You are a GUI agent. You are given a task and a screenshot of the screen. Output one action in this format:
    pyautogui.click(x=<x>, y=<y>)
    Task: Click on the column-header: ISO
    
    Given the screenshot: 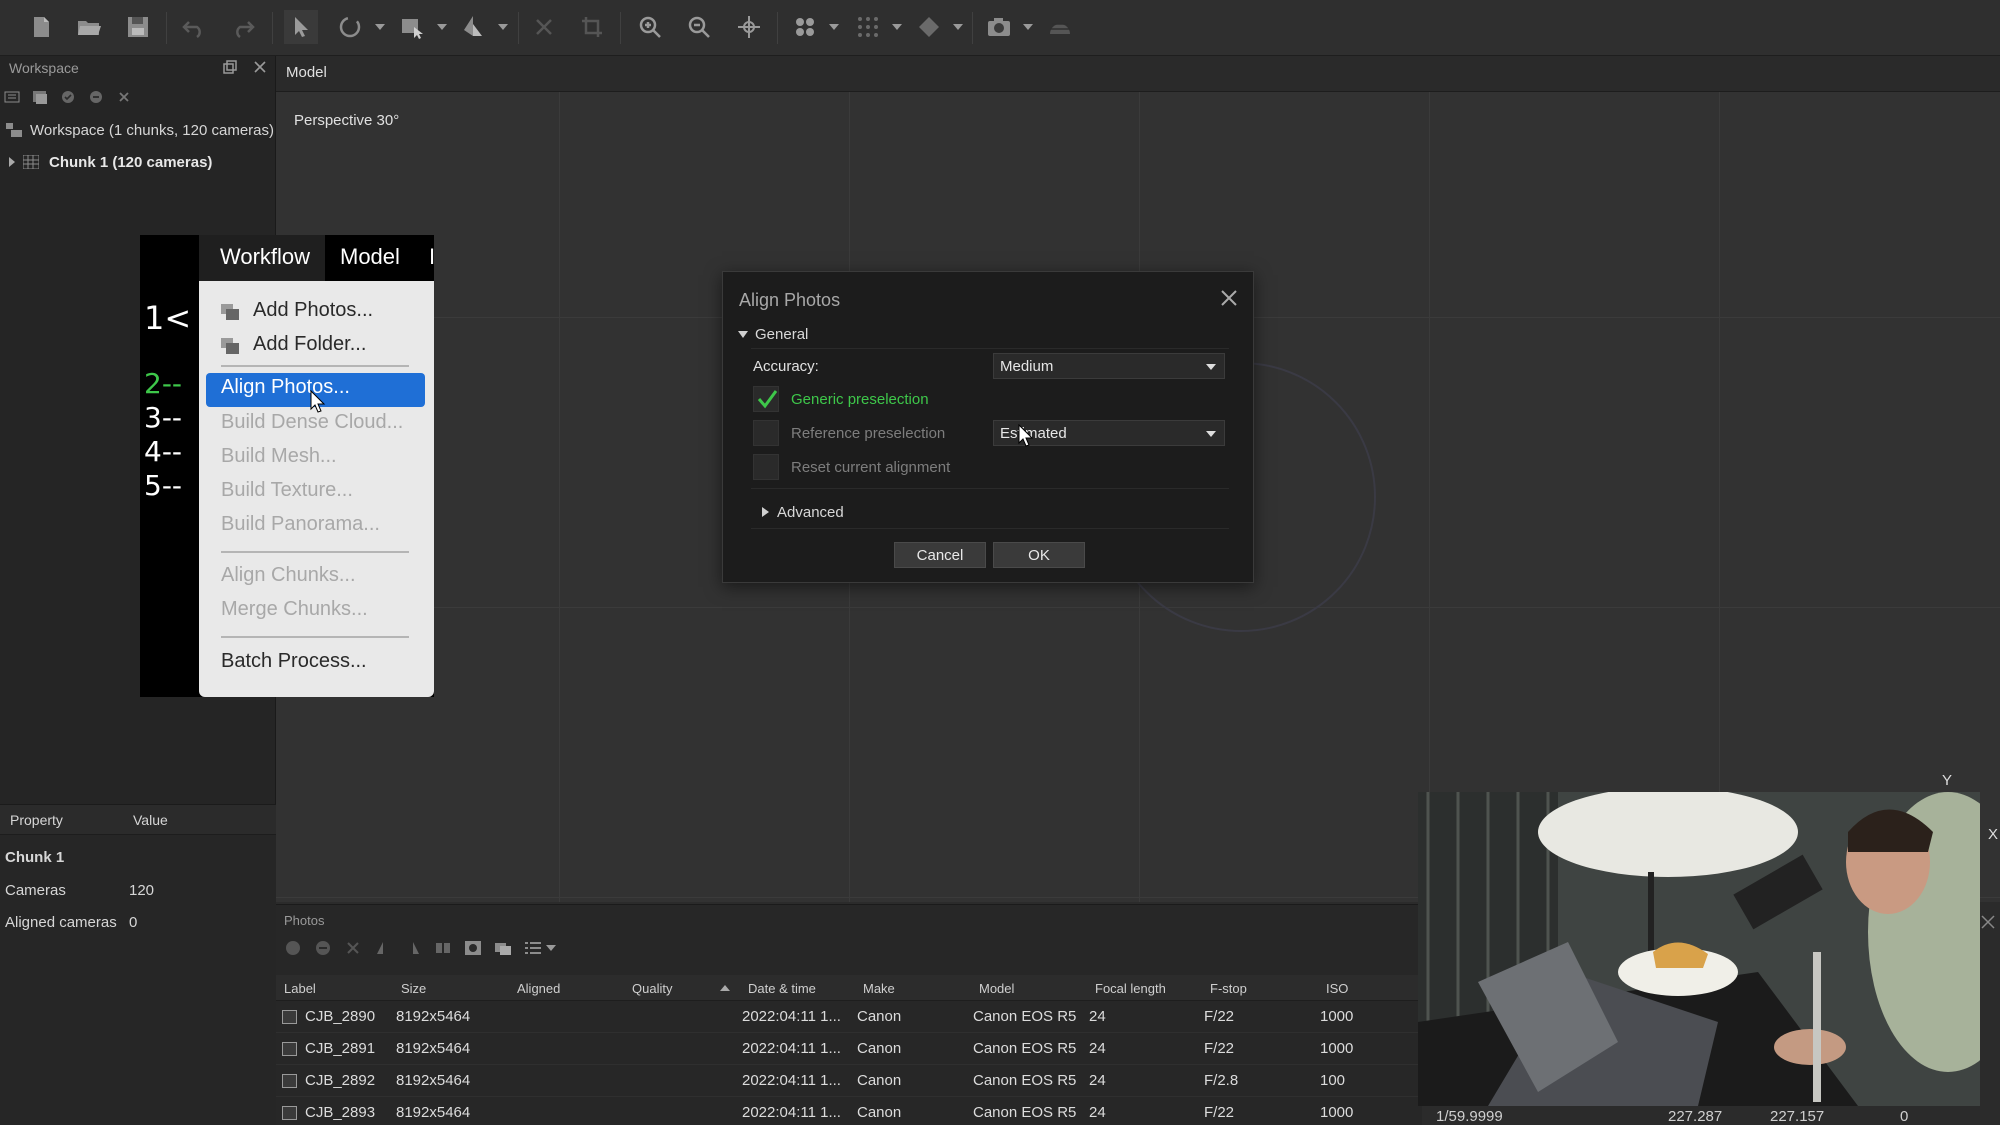 What is the action you would take?
    pyautogui.click(x=1337, y=988)
    